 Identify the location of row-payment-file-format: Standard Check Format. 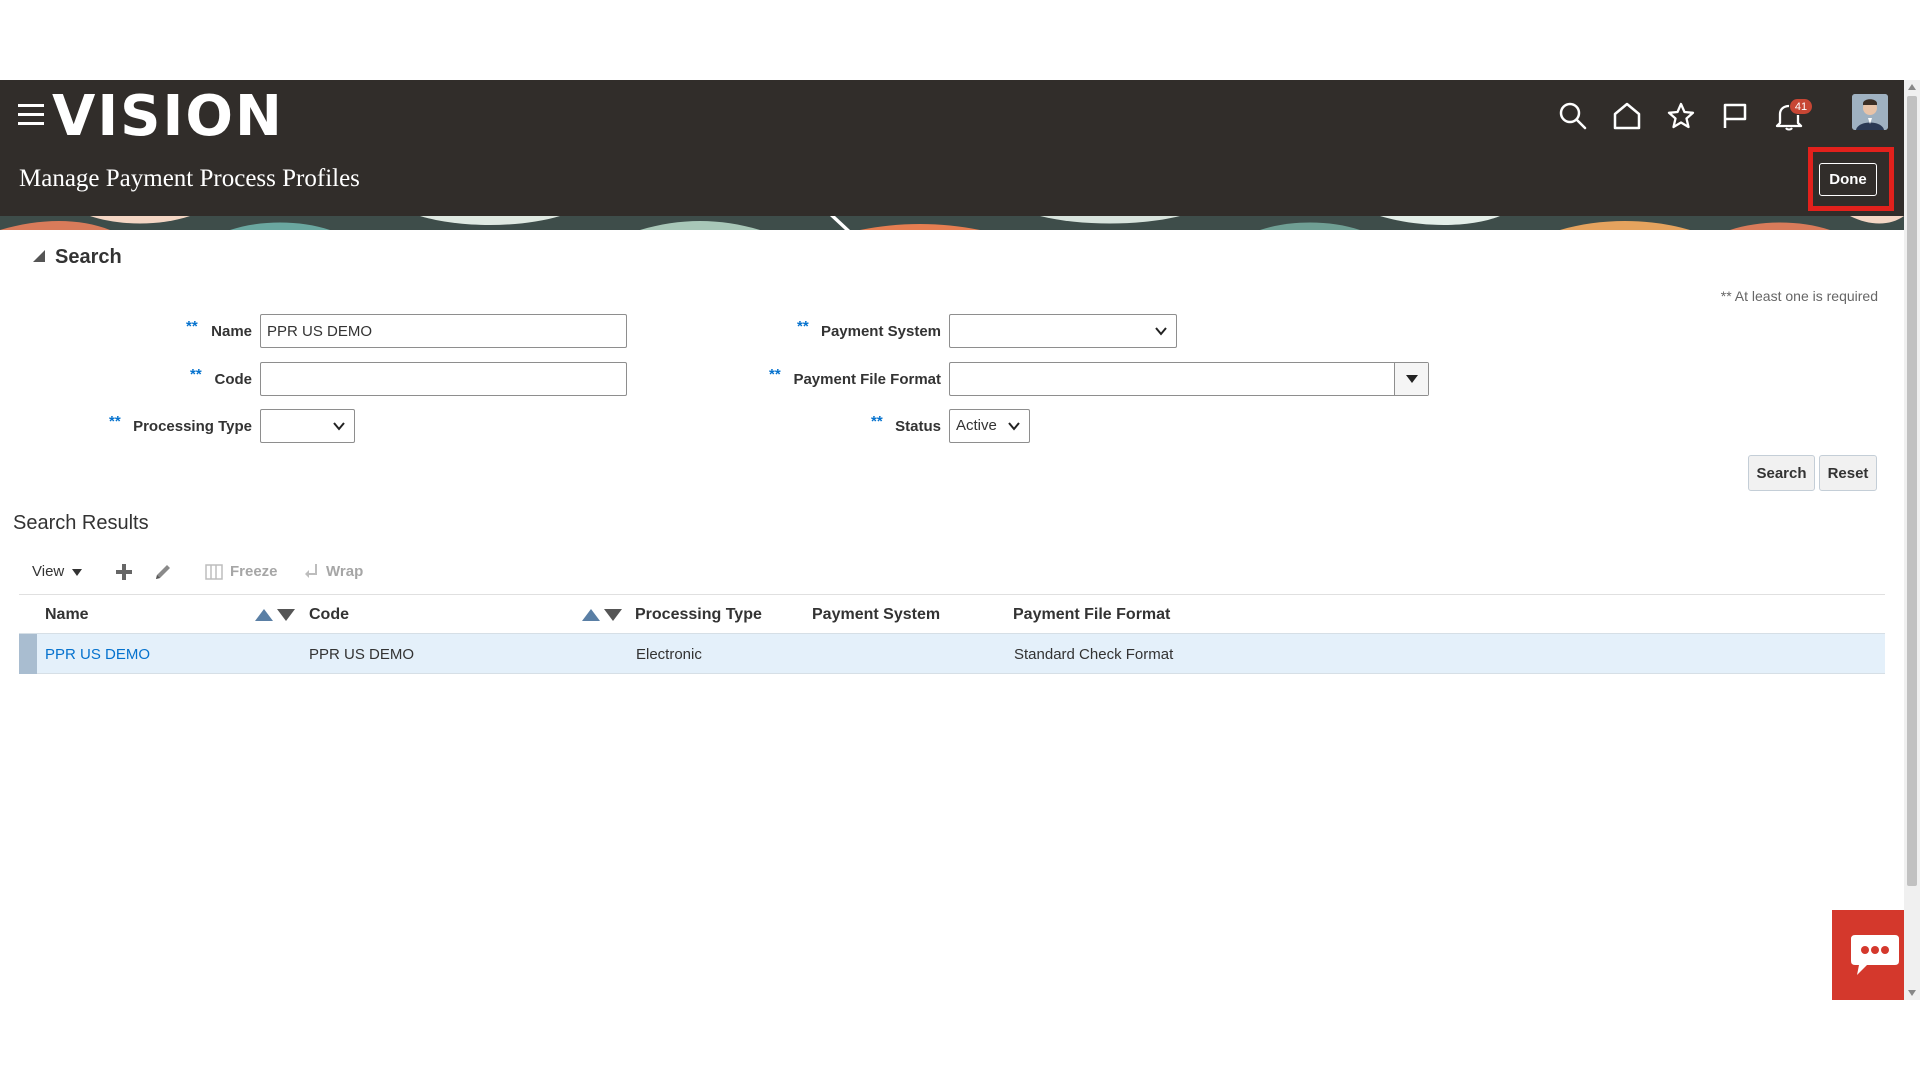
(1094, 654).